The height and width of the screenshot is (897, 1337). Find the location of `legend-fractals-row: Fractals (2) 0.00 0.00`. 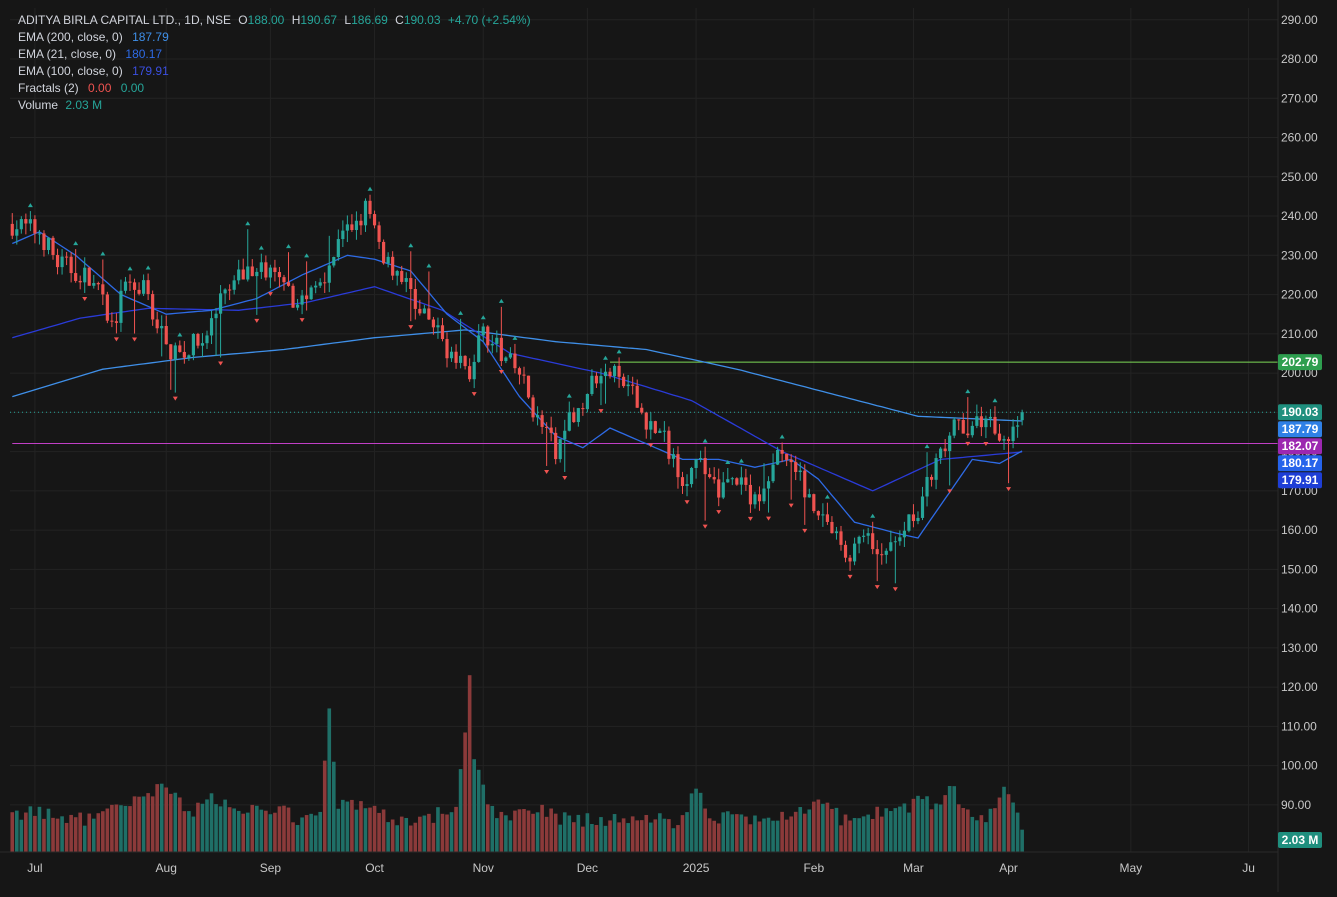

legend-fractals-row: Fractals (2) 0.00 0.00 is located at coordinates (274, 88).